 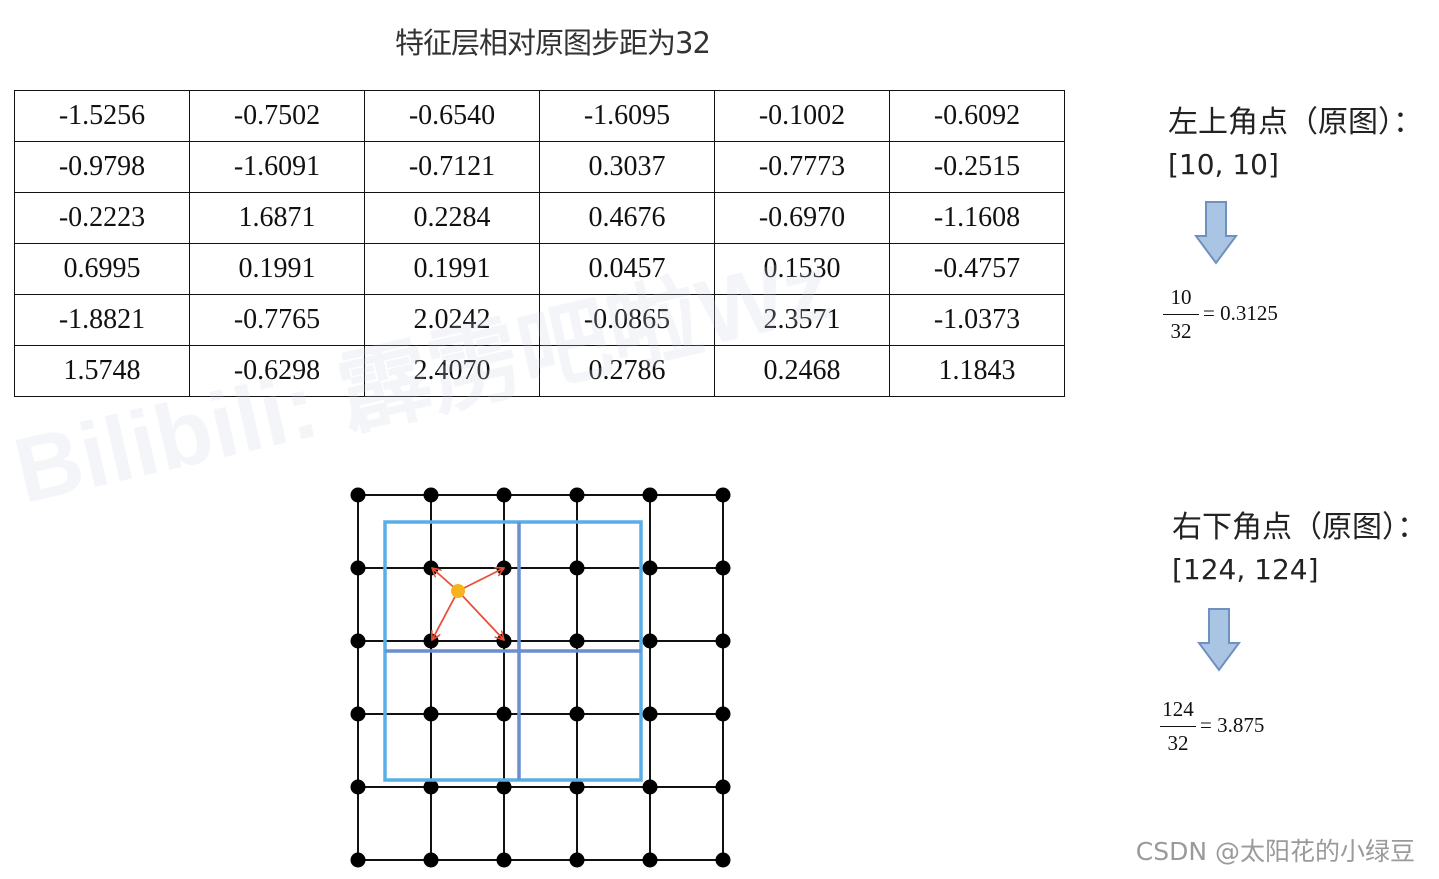 What do you see at coordinates (1275, 851) in the screenshot?
I see `credit-text: CSDN @太阳花的小绿豆` at bounding box center [1275, 851].